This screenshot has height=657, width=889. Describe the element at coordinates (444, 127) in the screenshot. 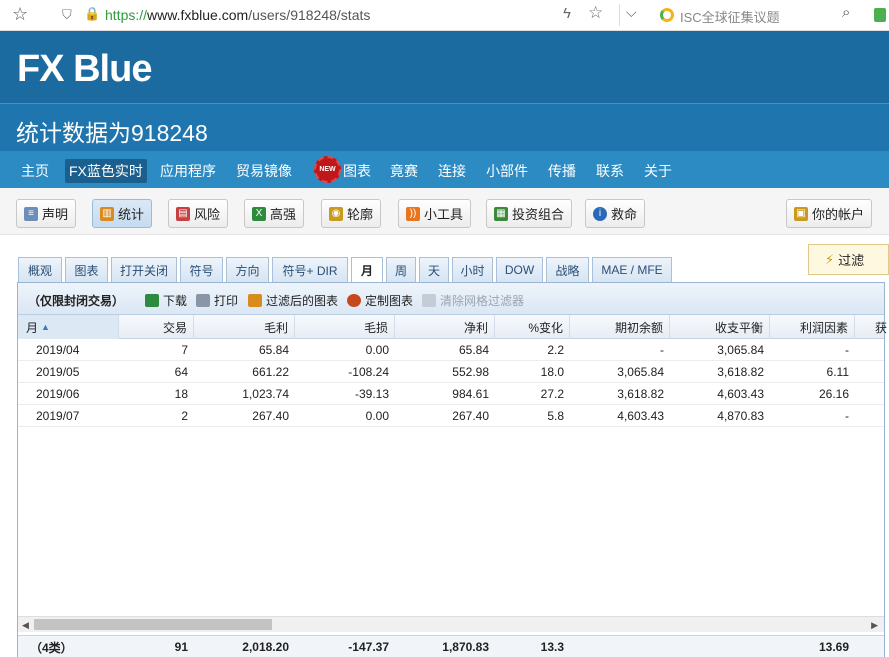

I see `title-bar: 统计数据为918248` at that location.